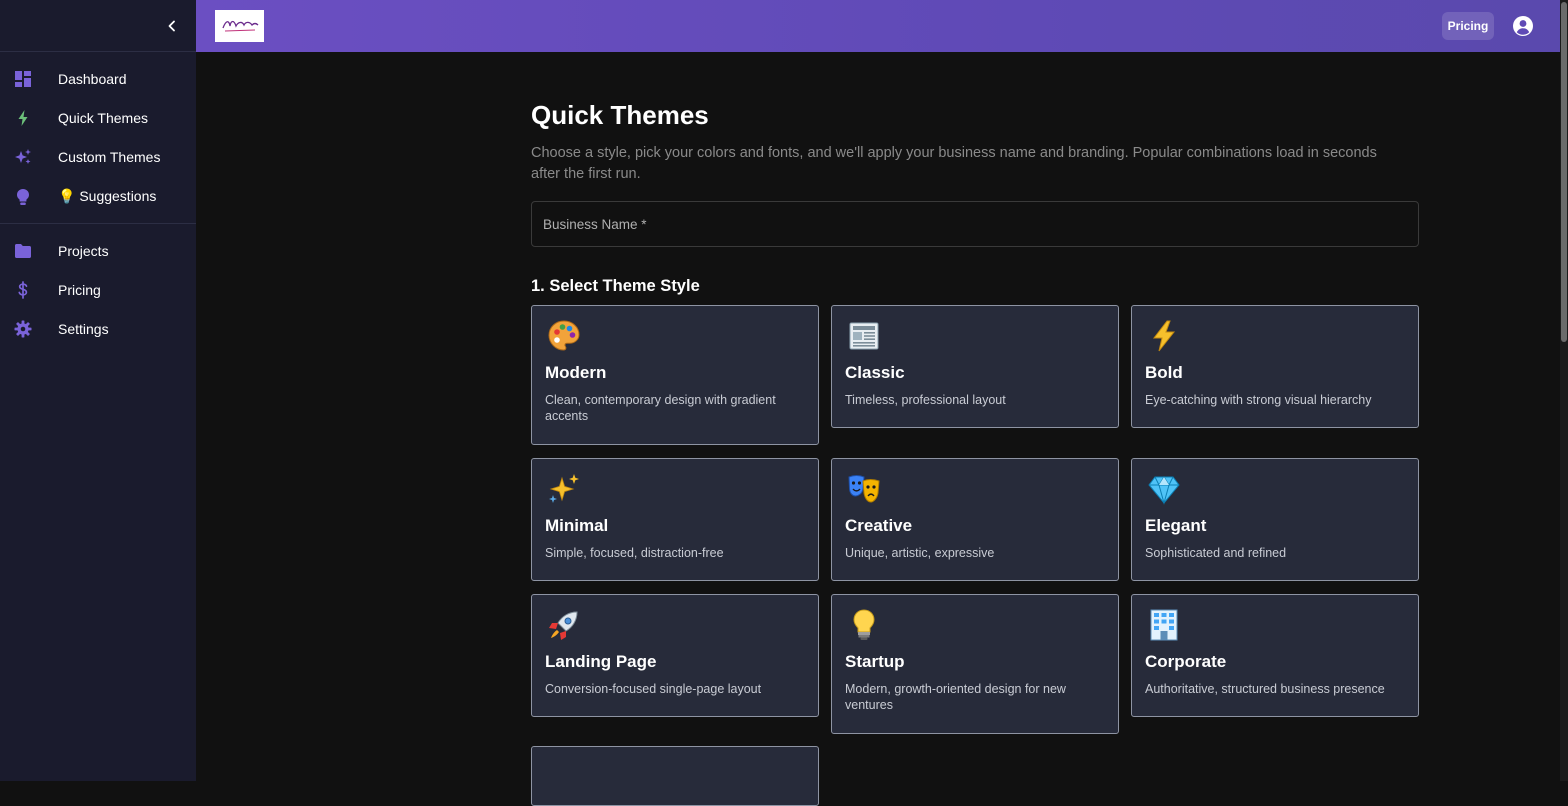 This screenshot has width=1568, height=806. Describe the element at coordinates (1164, 625) in the screenshot. I see `office-building-icon` at that location.